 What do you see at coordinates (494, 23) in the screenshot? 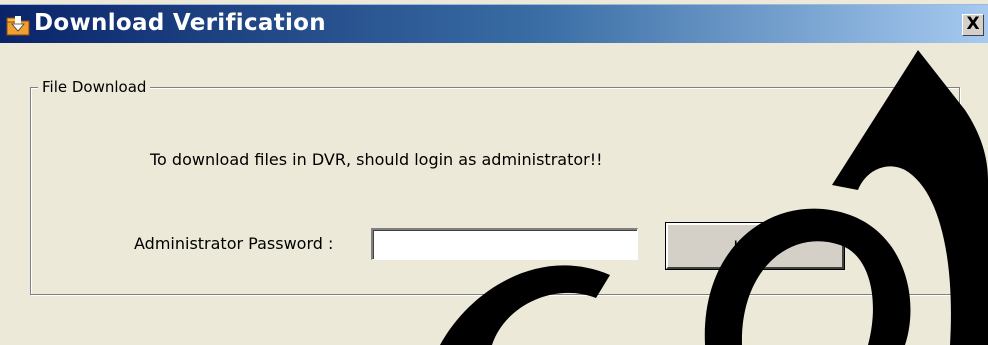
I see `title-bar: Download Verification X` at bounding box center [494, 23].